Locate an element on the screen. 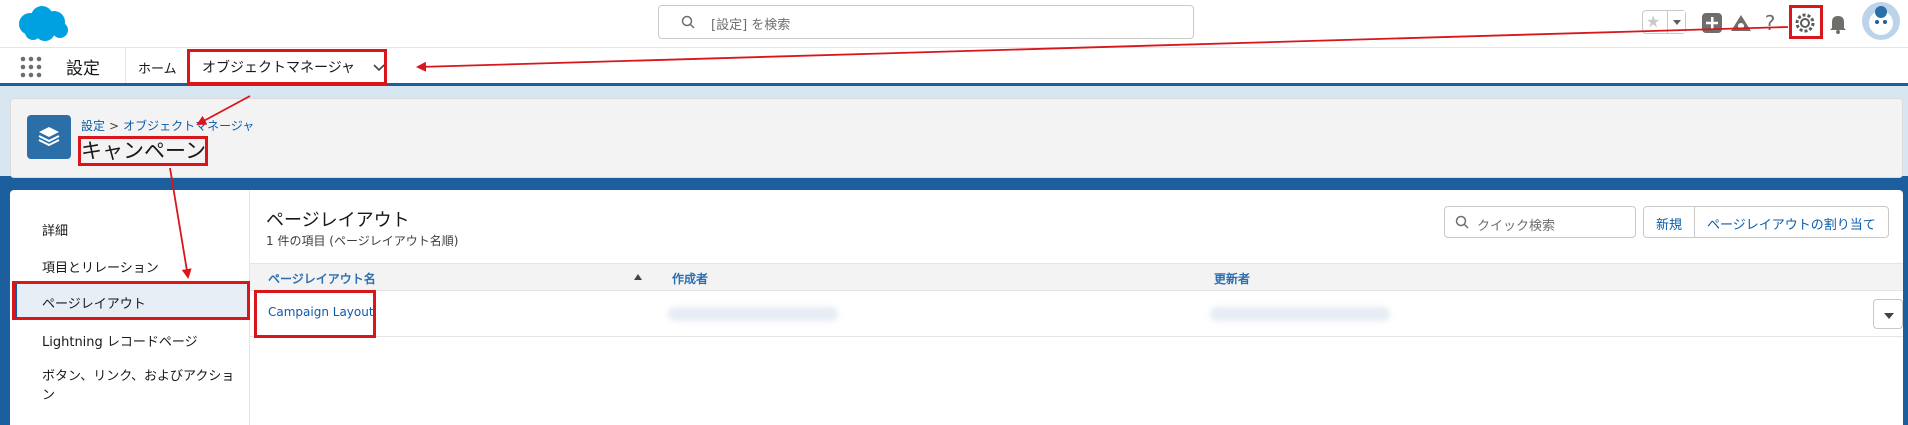 Image resolution: width=1908 pixels, height=425 pixels. salesforce-logo is located at coordinates (42, 24).